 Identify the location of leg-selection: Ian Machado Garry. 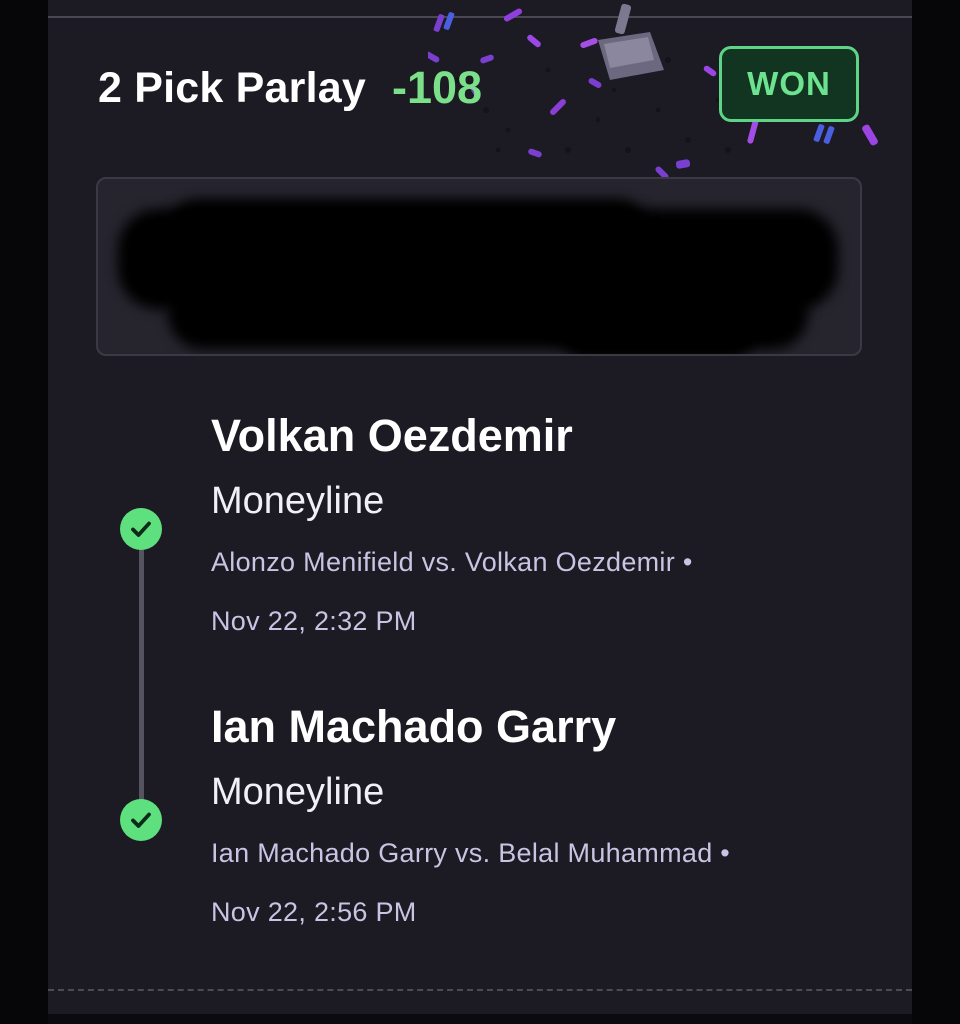
(414, 726).